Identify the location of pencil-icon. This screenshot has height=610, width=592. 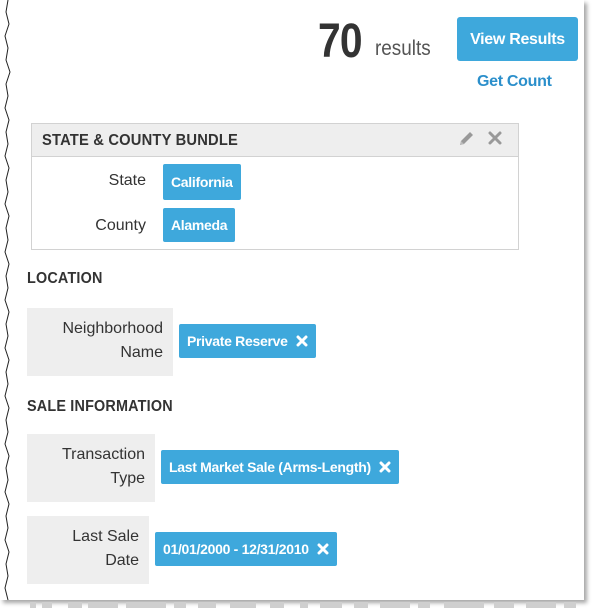
(466, 139).